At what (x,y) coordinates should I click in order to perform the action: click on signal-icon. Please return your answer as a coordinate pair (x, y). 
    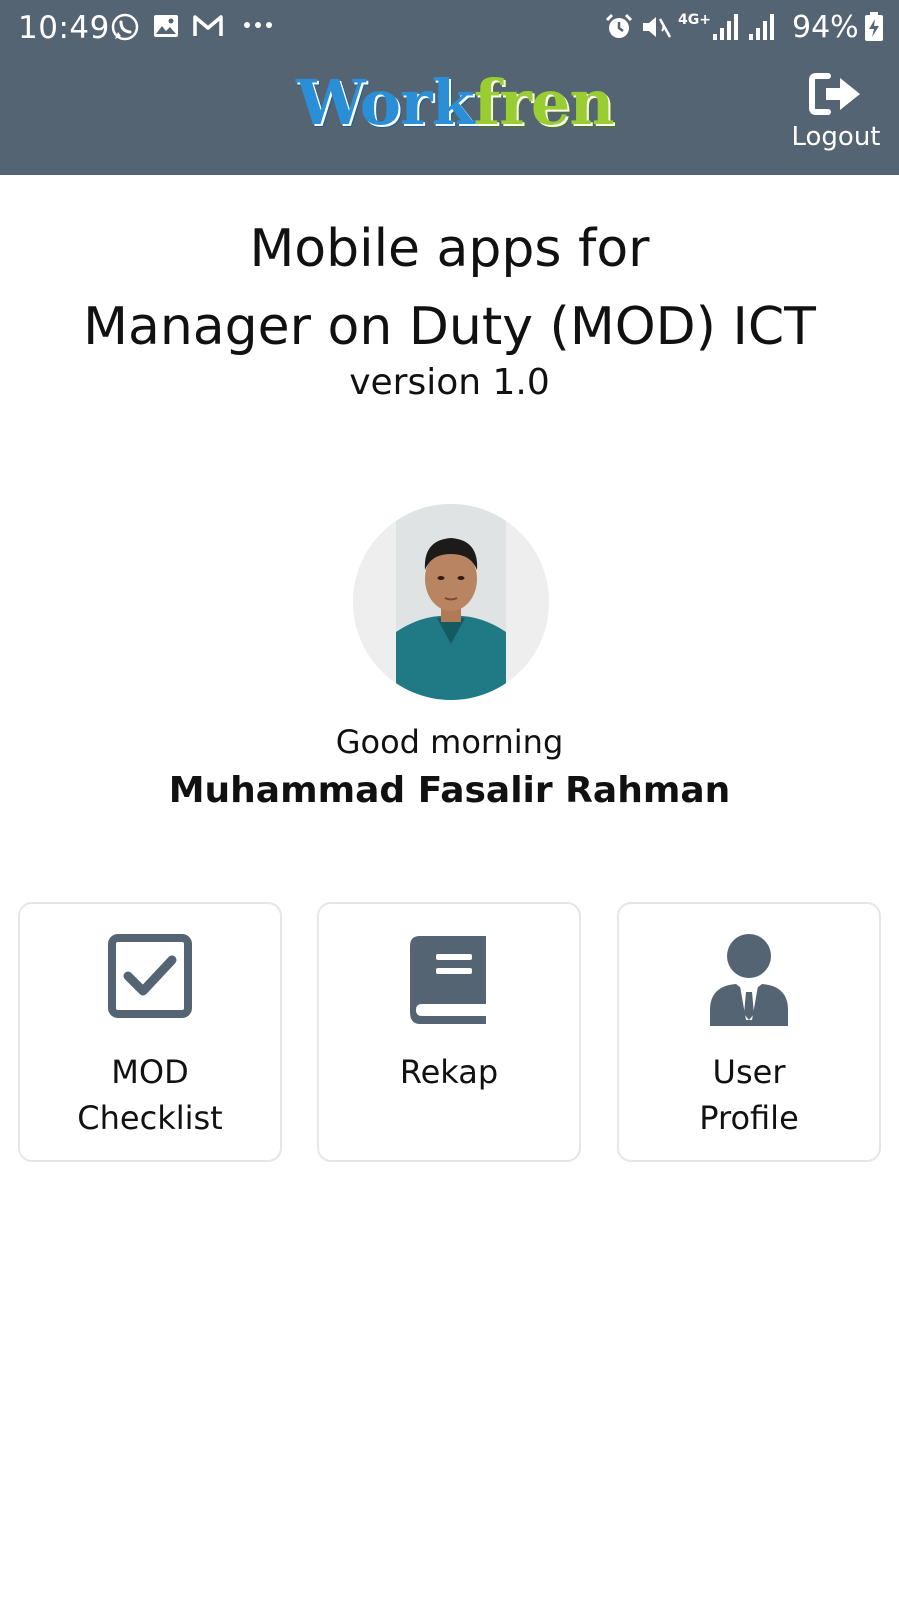
    Looking at the image, I should click on (725, 27).